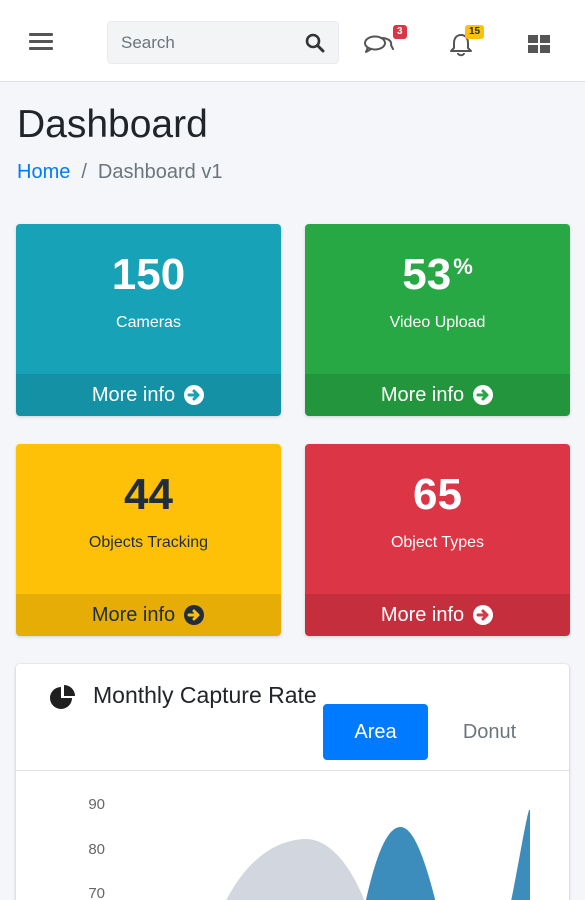  Describe the element at coordinates (379, 44) in the screenshot. I see `comments-icon` at that location.